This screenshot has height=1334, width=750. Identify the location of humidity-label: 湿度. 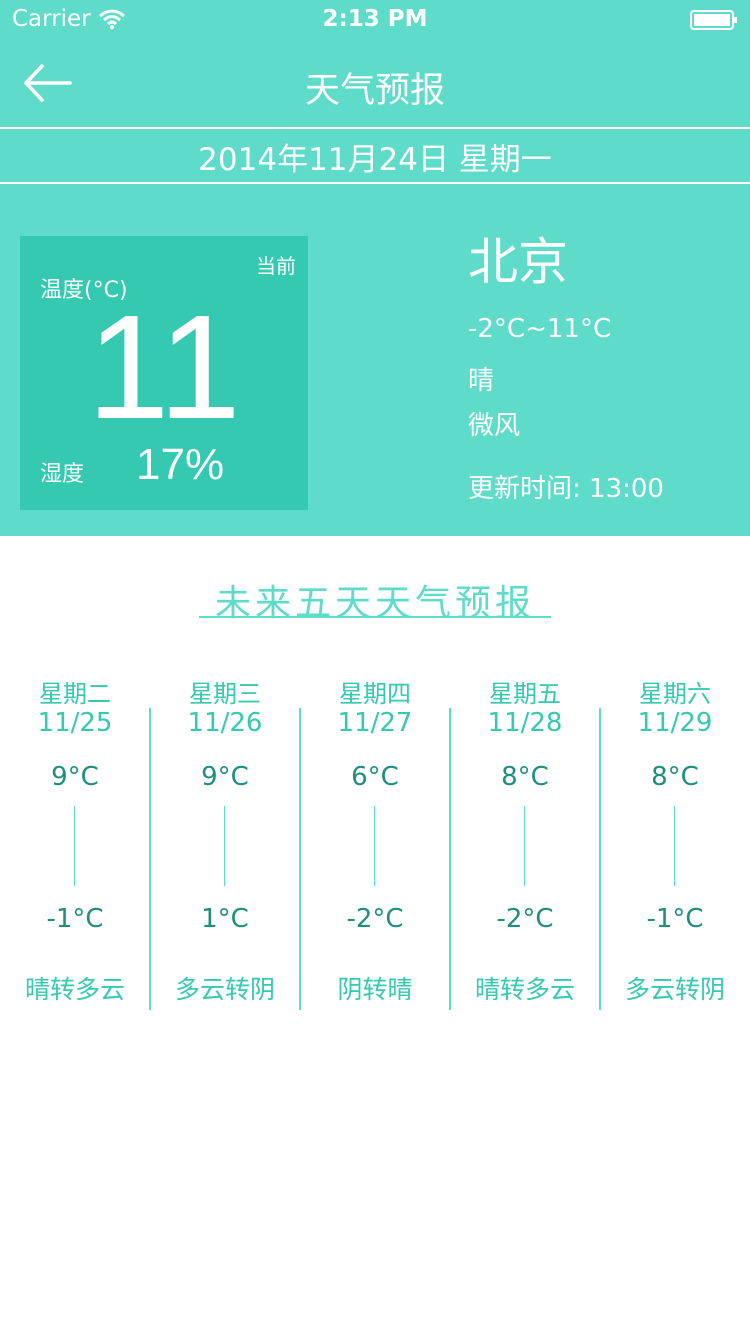
(62, 474).